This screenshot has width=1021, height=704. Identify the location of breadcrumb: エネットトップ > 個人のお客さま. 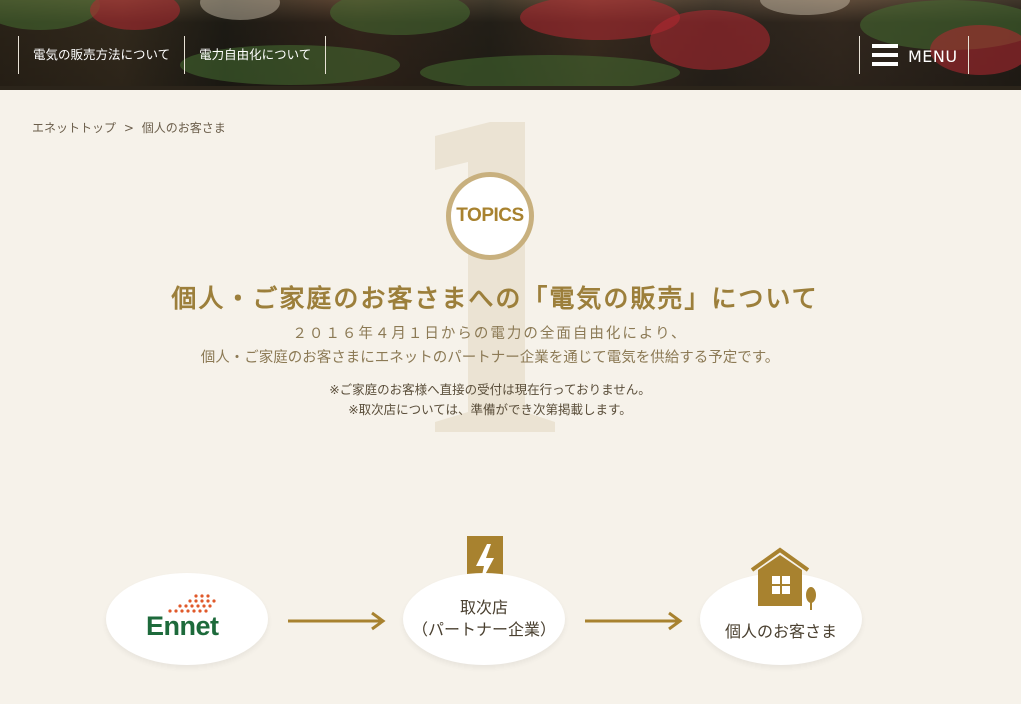
(129, 127).